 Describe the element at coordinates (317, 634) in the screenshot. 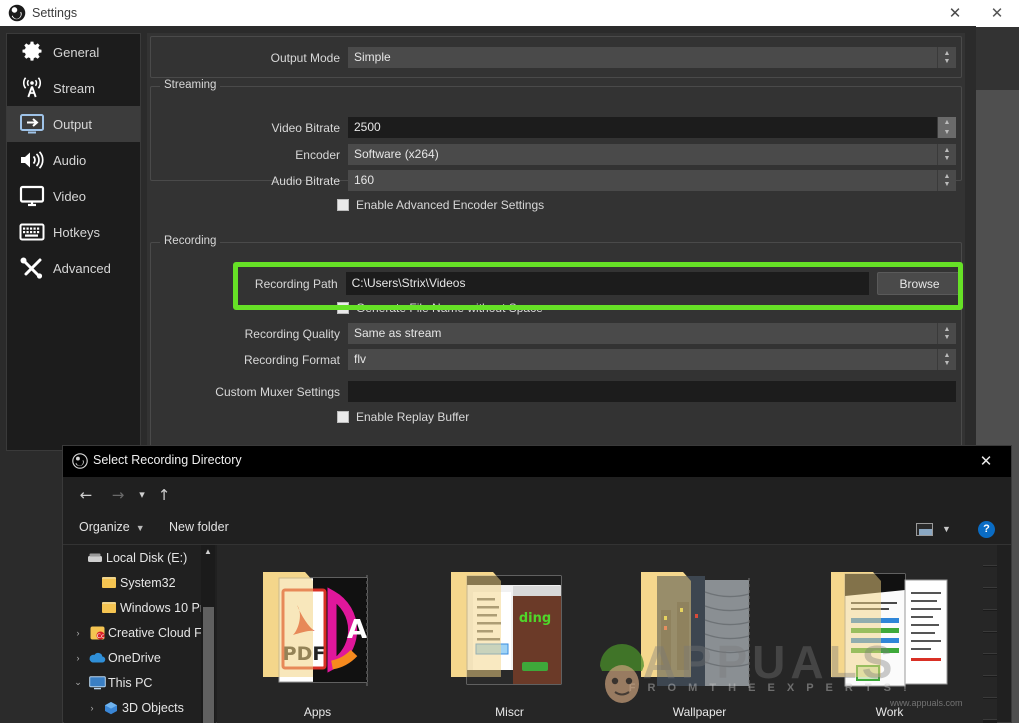

I see `list-item: A PDF Apps` at that location.